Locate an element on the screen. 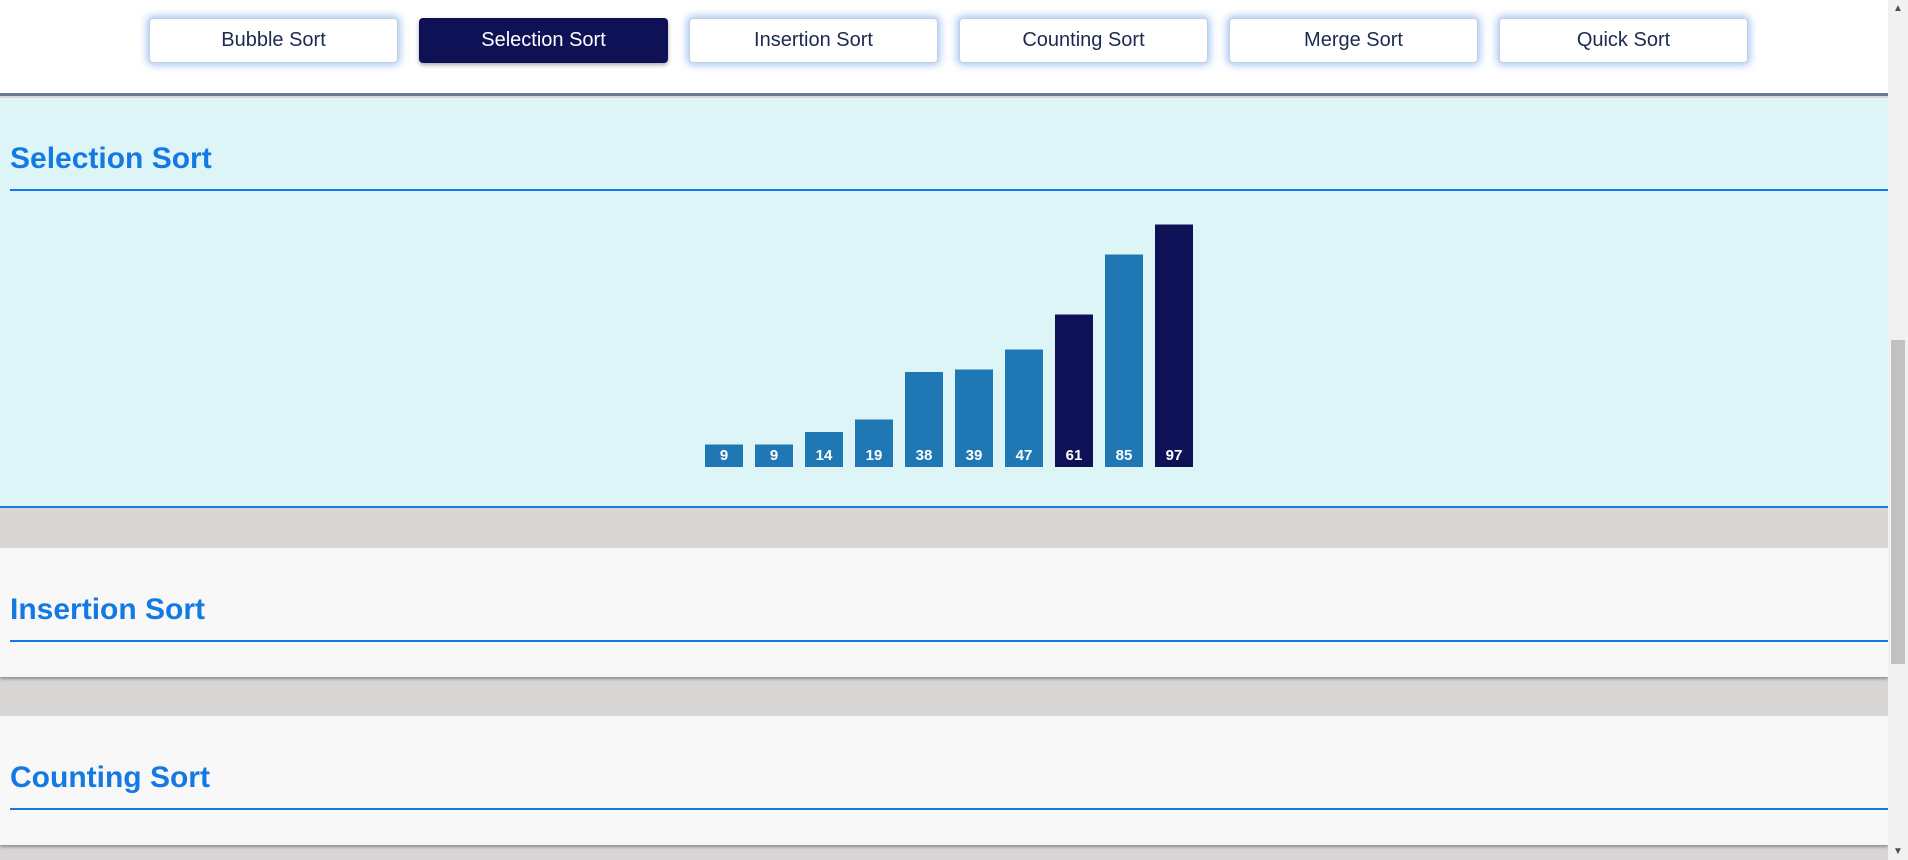 The image size is (1908, 860). vertical-scrollbar: ▲ ▼ is located at coordinates (1898, 430).